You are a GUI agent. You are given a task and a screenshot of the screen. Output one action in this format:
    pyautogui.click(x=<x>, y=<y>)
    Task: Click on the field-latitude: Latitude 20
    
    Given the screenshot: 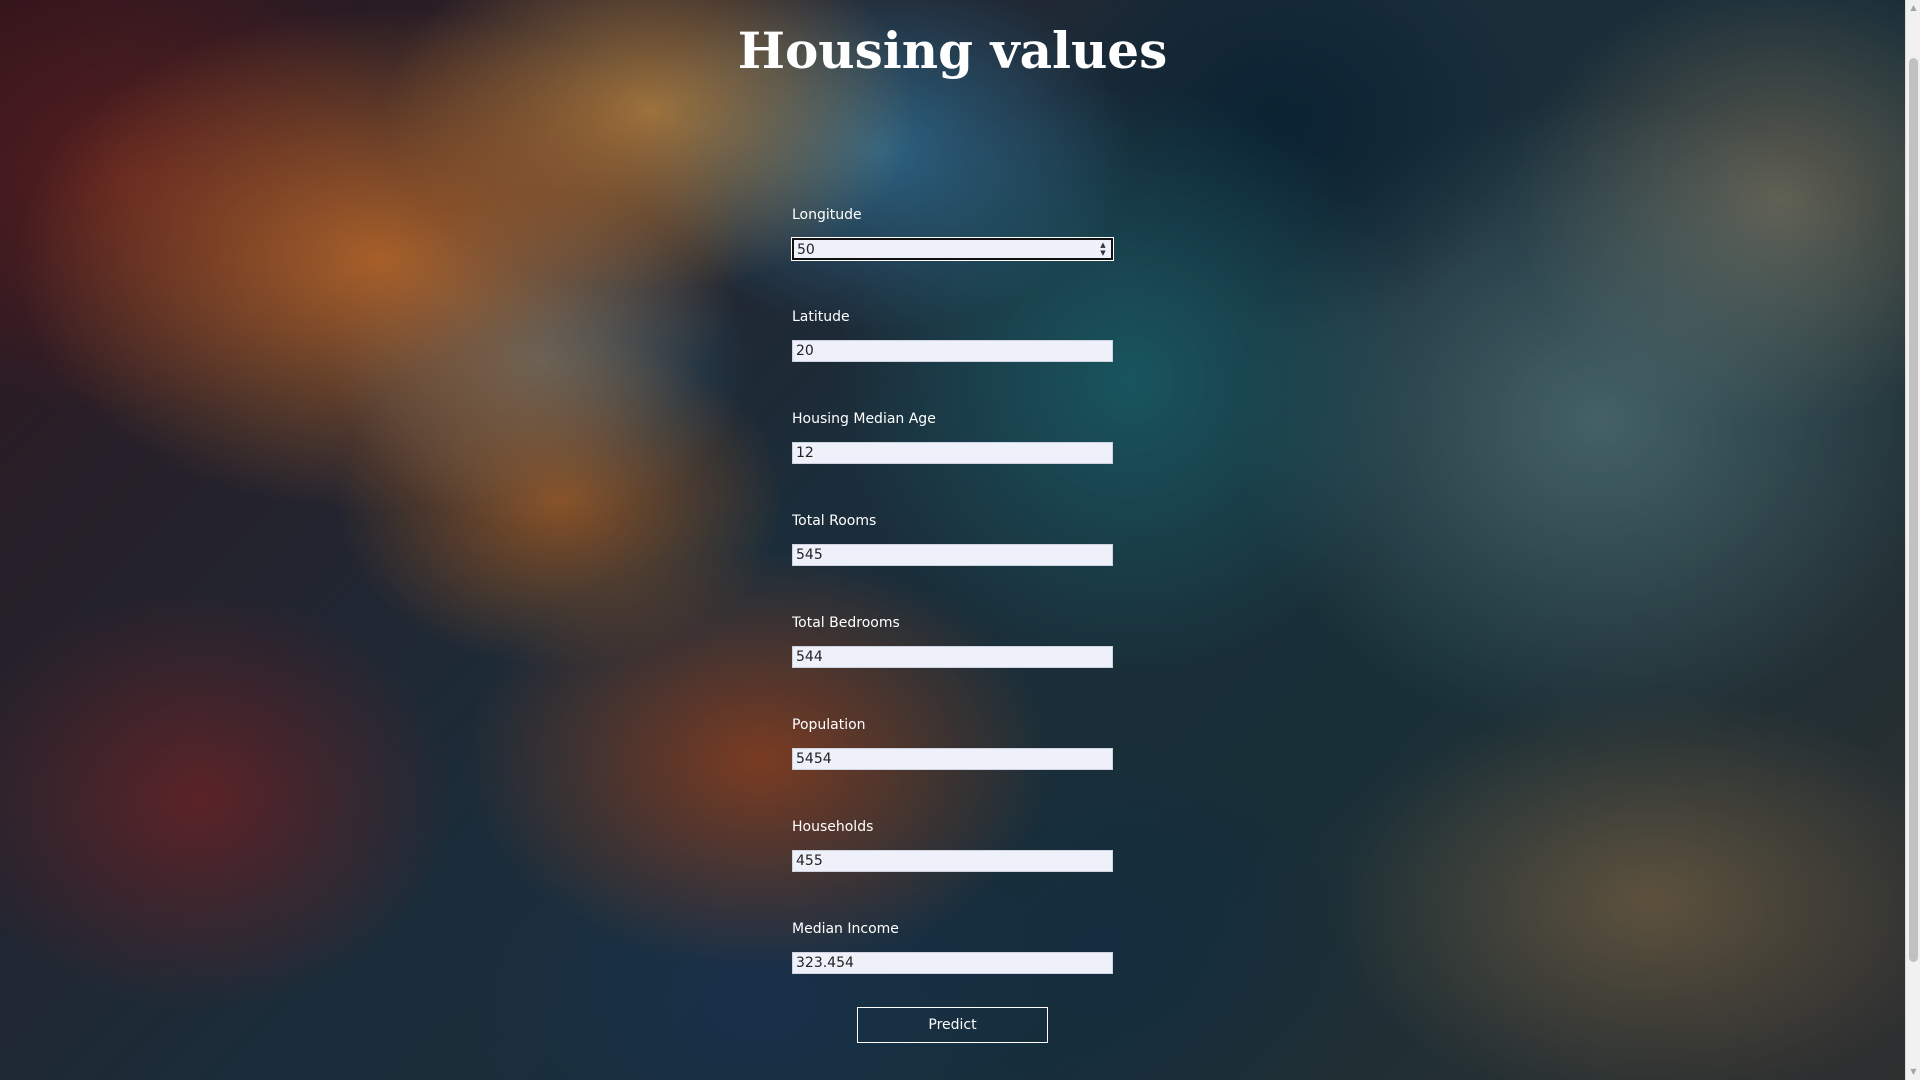 What is the action you would take?
    pyautogui.click(x=952, y=351)
    